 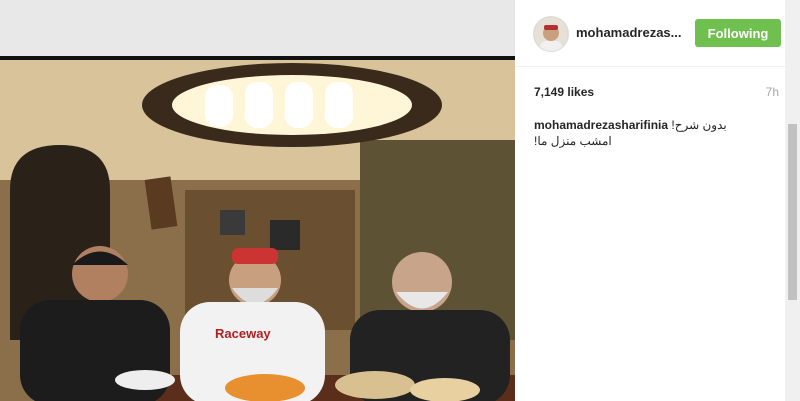 I want to click on avatar, so click(x=551, y=34).